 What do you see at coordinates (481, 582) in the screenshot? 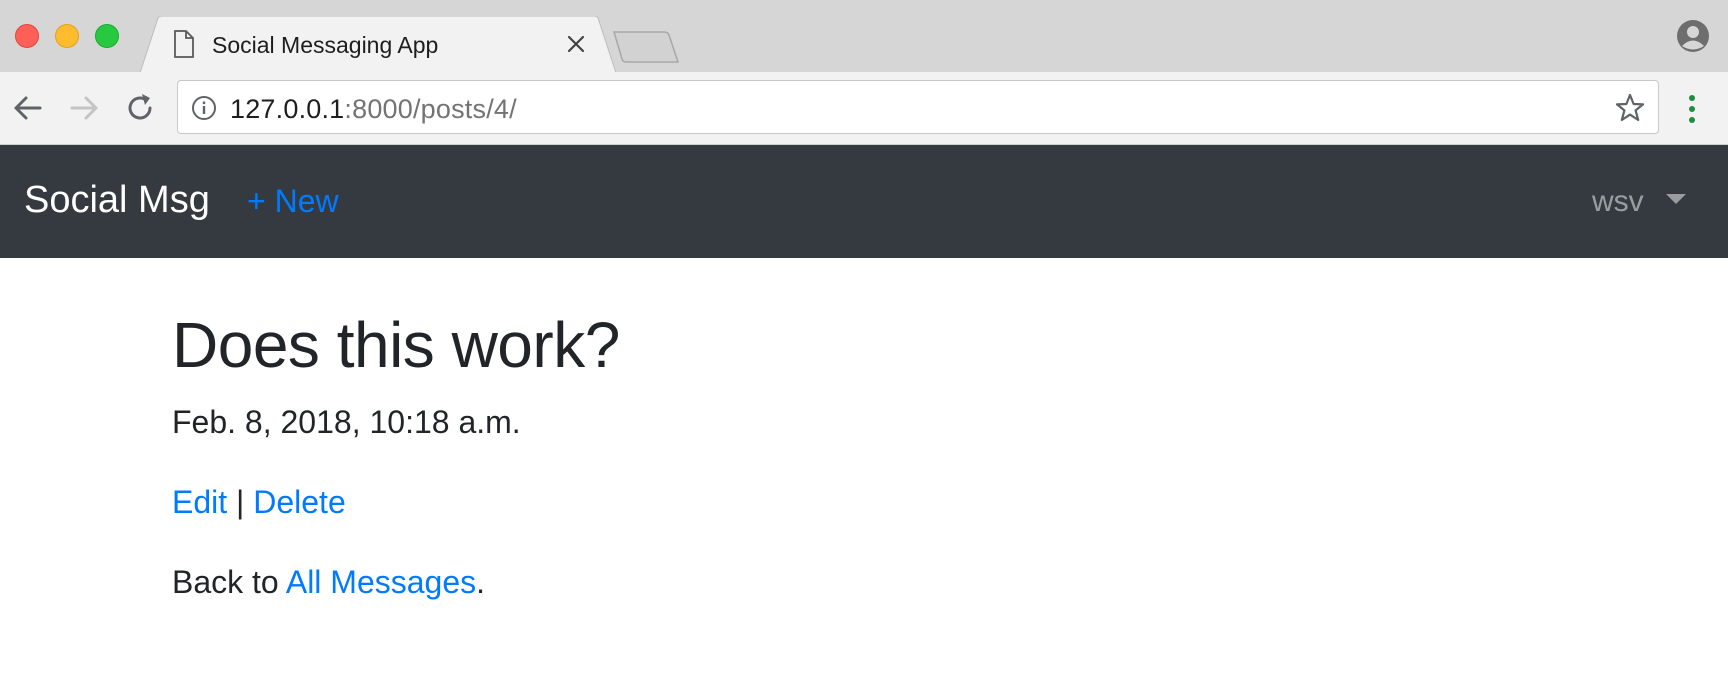
I see `back-suffix: .` at bounding box center [481, 582].